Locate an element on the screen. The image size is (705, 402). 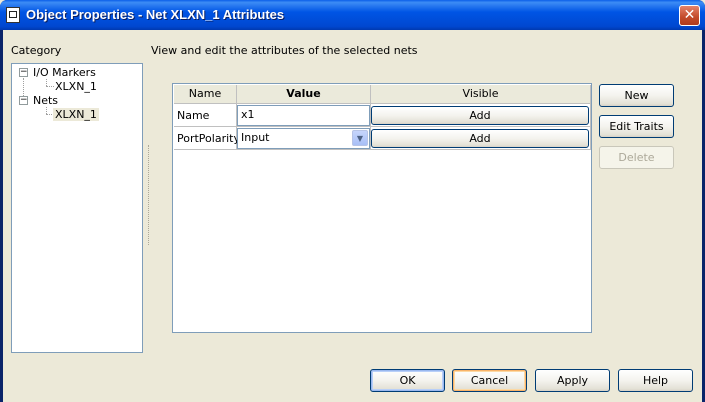
table-row-name-visible: Add is located at coordinates (481, 115).